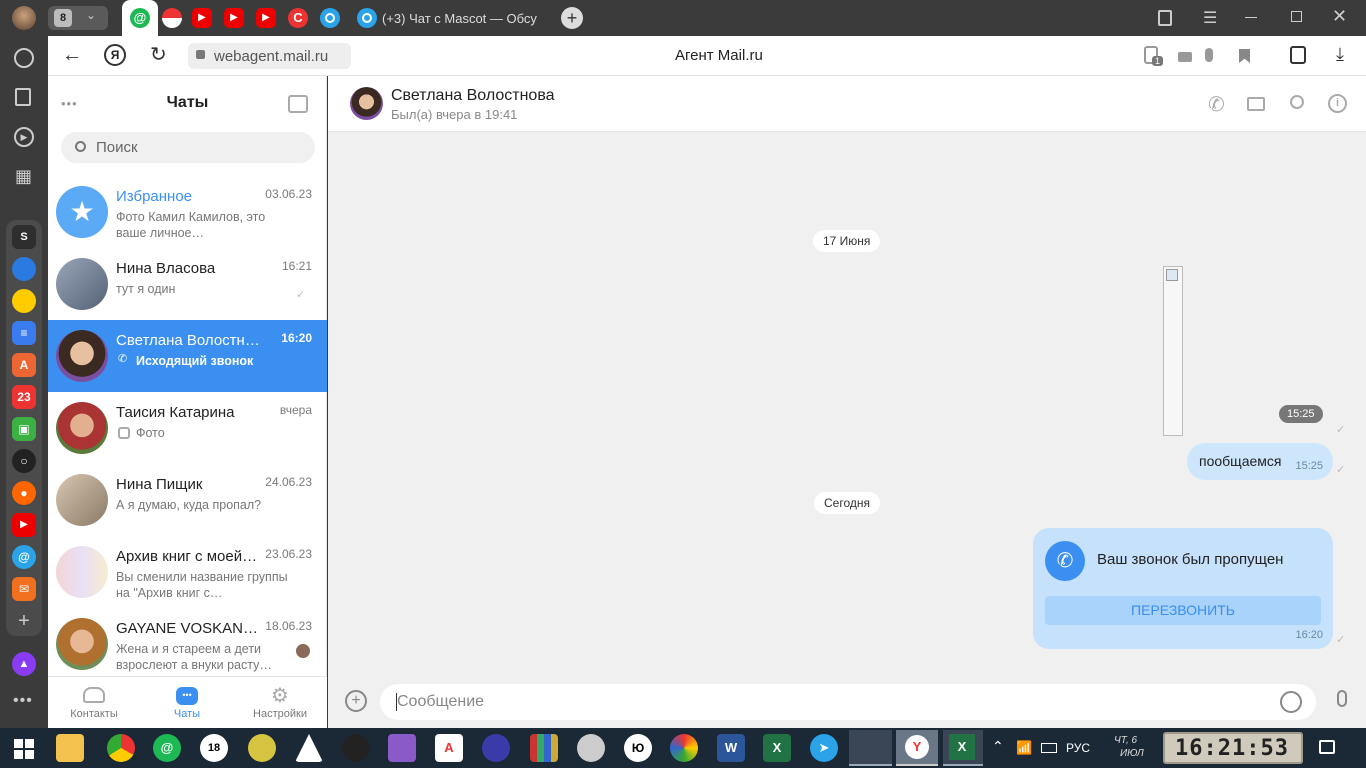 Image resolution: width=1366 pixels, height=768 pixels. Describe the element at coordinates (269, 56) in the screenshot. I see `url-field: webagent.mail.ru` at that location.